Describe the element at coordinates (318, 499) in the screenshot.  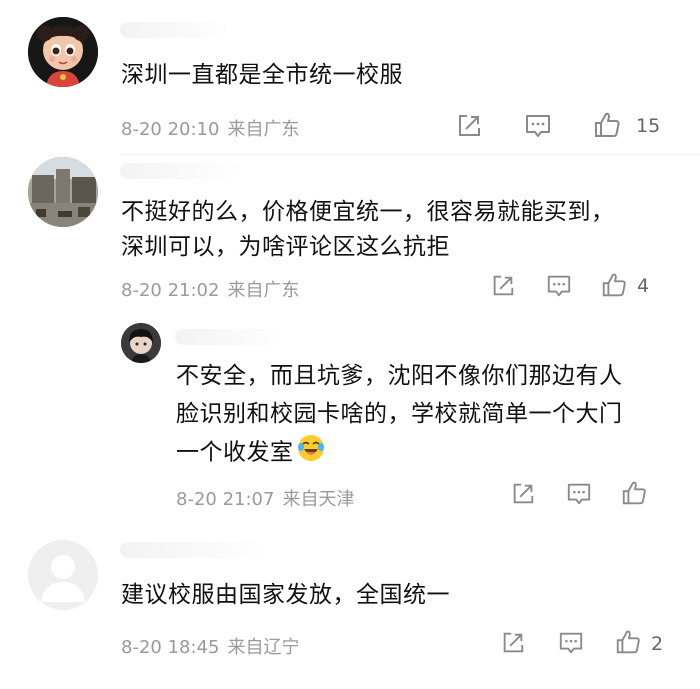
I see `reply-location: 来自天津` at that location.